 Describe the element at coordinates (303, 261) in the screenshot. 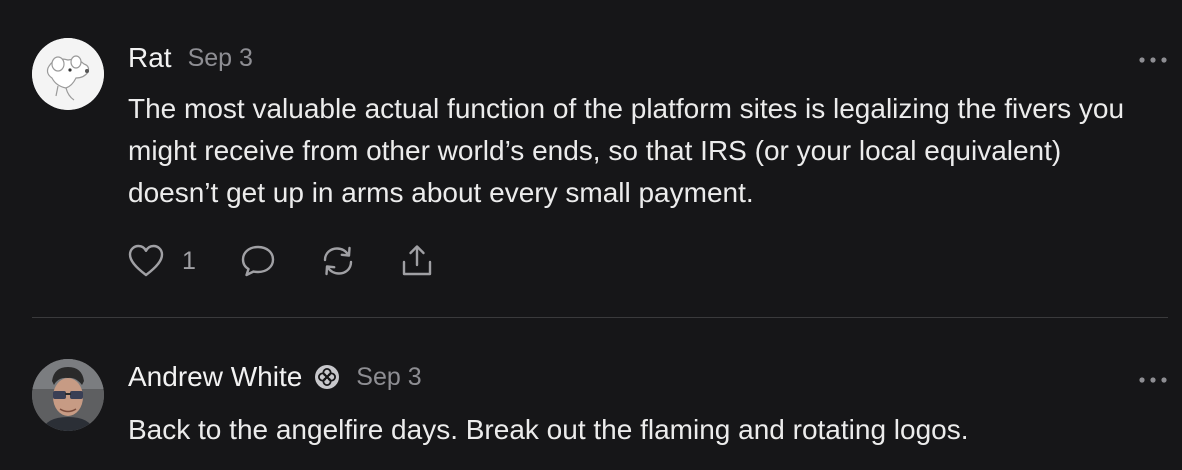

I see `comment-actions: 1` at that location.